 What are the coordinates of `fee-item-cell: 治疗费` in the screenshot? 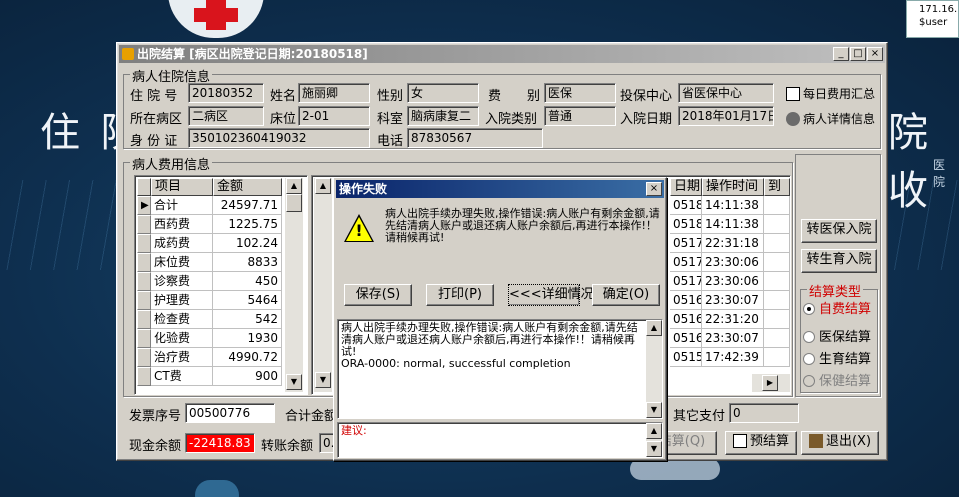 It's located at (182, 357).